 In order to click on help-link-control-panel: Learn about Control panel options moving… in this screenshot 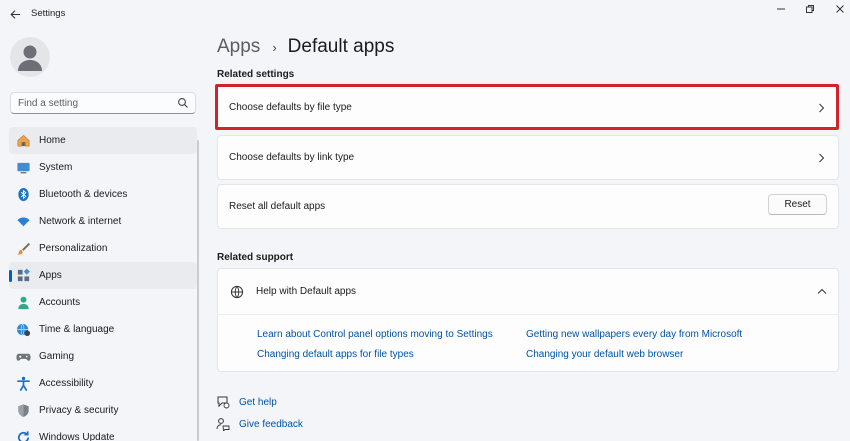, I will do `click(375, 334)`.